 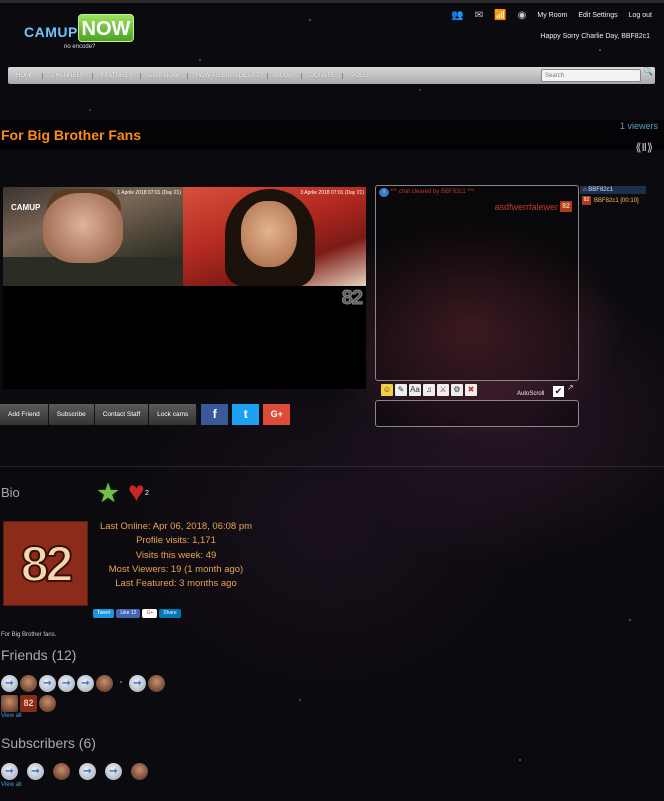 What do you see at coordinates (471, 390) in the screenshot?
I see `clear-chat-icon: ✖` at bounding box center [471, 390].